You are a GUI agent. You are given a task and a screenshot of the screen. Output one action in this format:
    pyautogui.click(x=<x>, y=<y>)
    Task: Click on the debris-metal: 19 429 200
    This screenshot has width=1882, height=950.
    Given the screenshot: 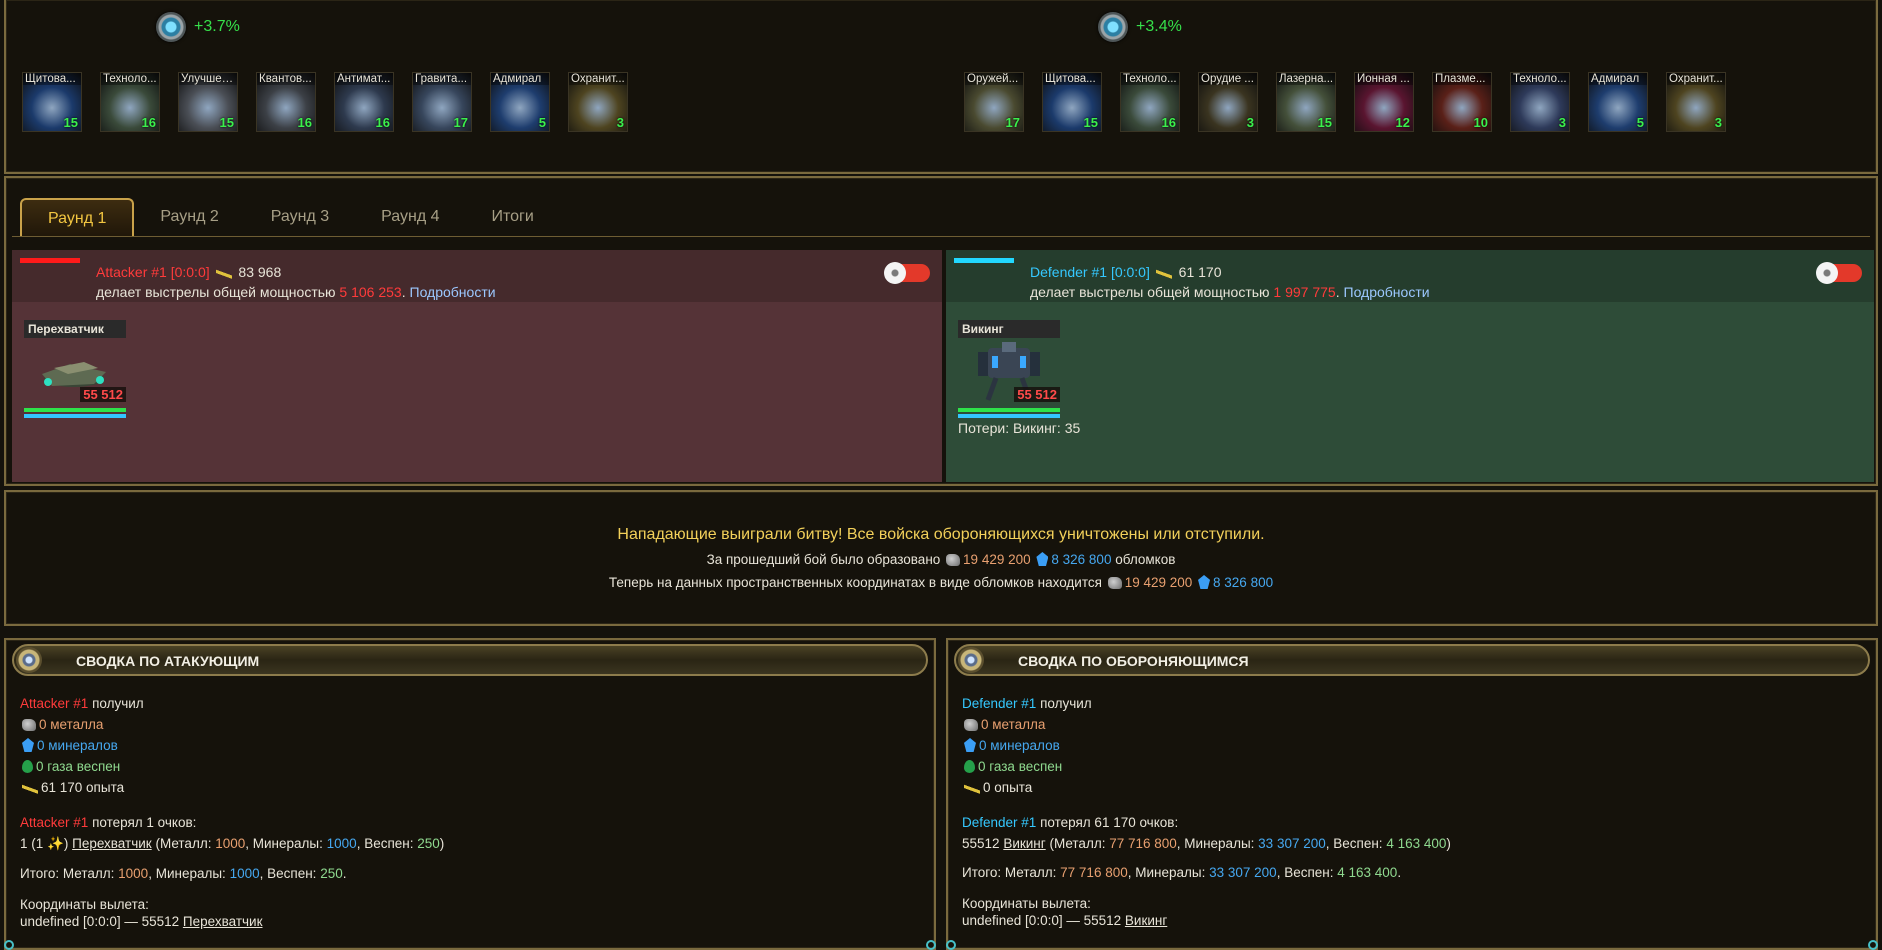 What is the action you would take?
    pyautogui.click(x=997, y=559)
    